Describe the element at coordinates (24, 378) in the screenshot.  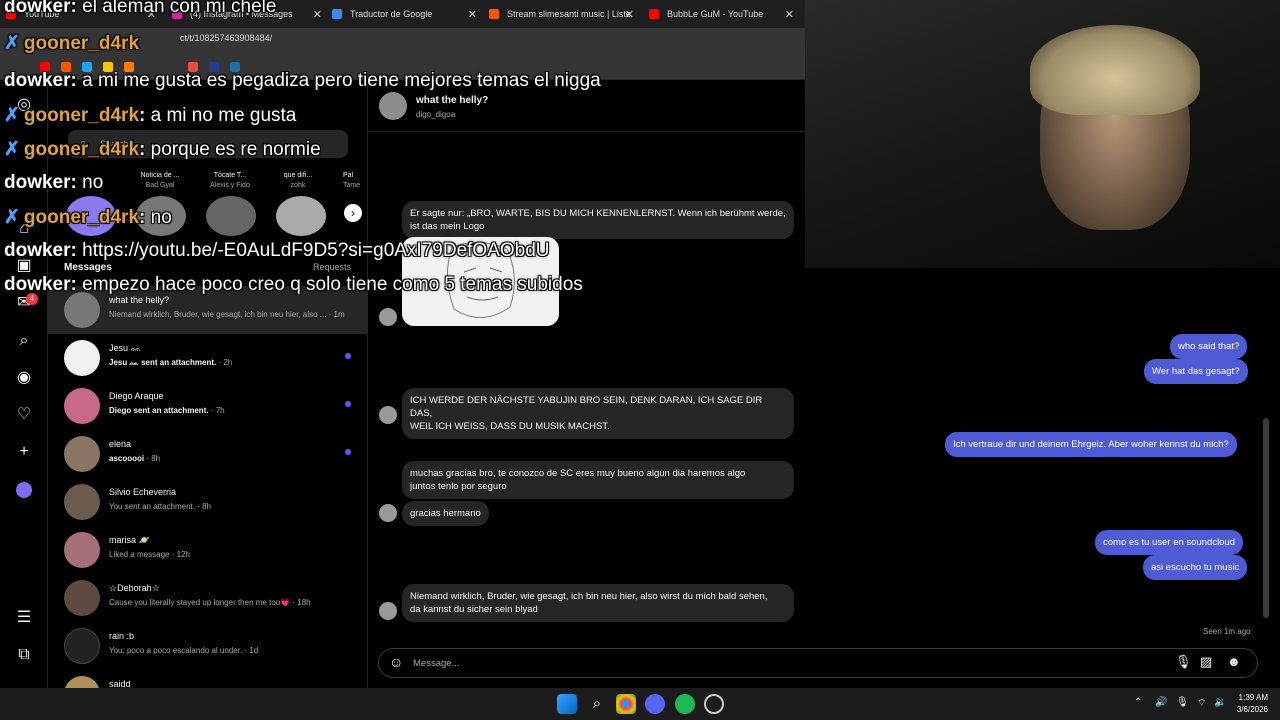
I see `explore-icon: ◉` at that location.